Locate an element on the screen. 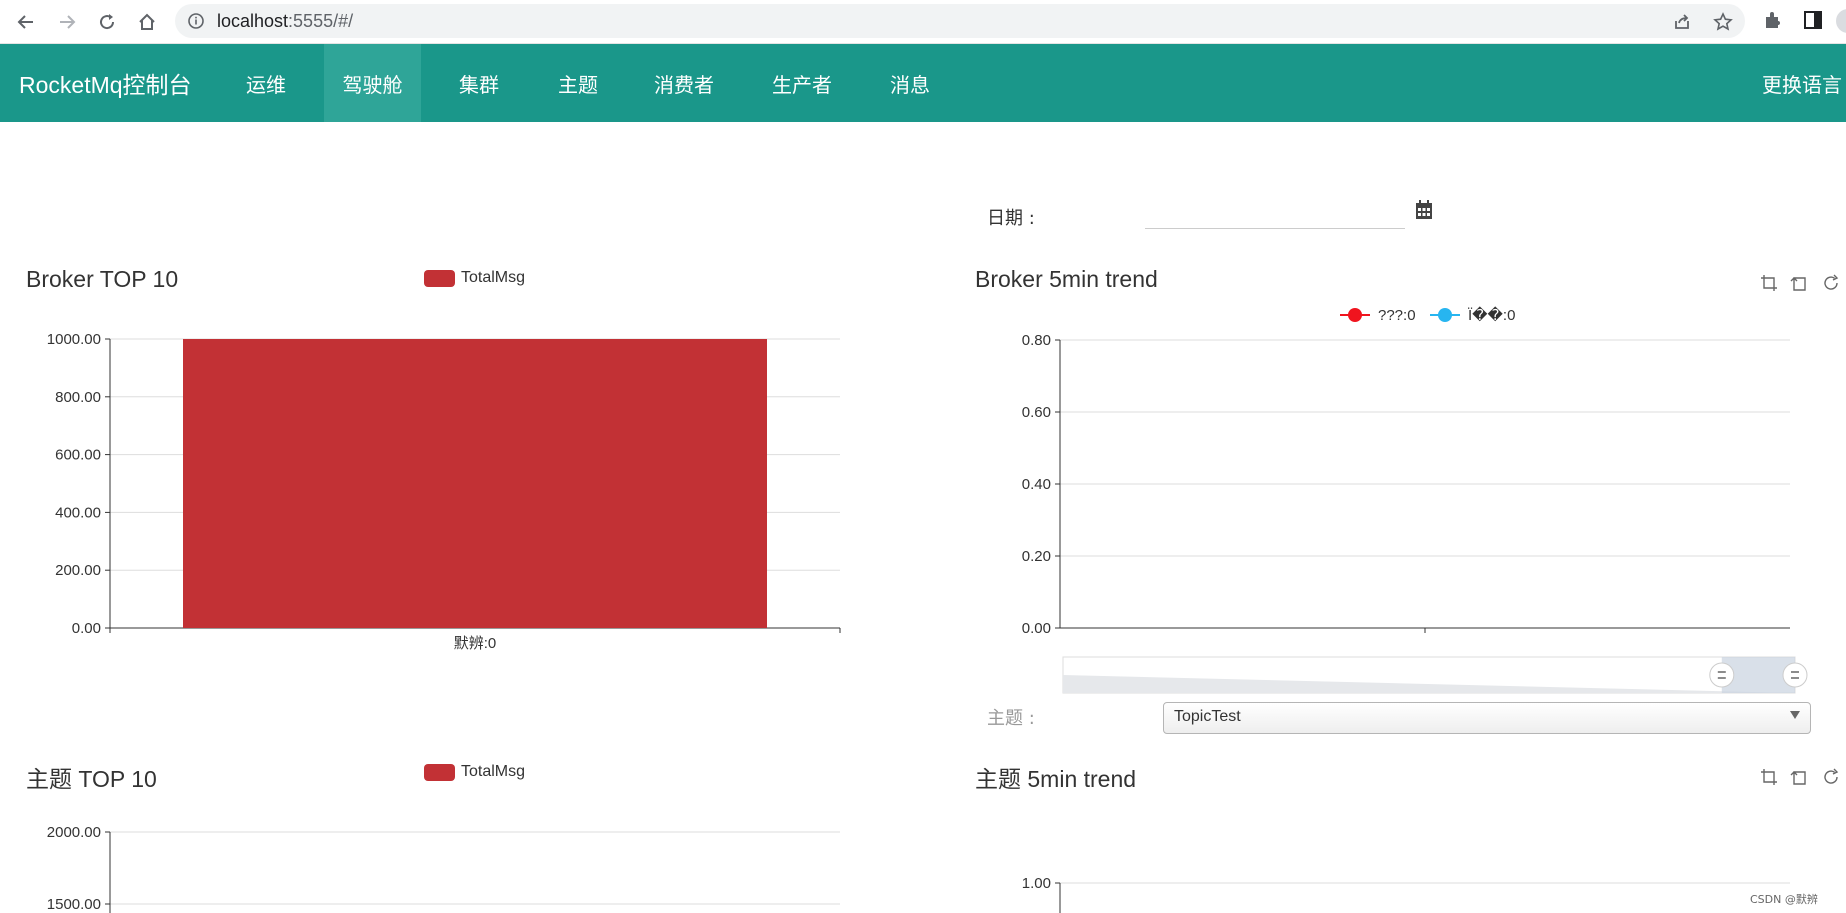 The width and height of the screenshot is (1846, 913). home-icon is located at coordinates (147, 21).